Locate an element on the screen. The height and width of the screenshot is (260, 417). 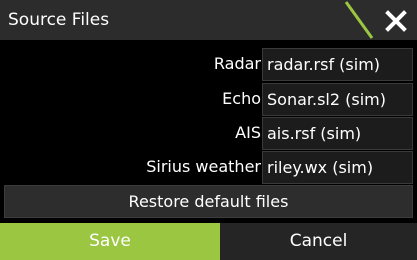
source-value-radar: radar.rsf (sim) is located at coordinates (324, 64).